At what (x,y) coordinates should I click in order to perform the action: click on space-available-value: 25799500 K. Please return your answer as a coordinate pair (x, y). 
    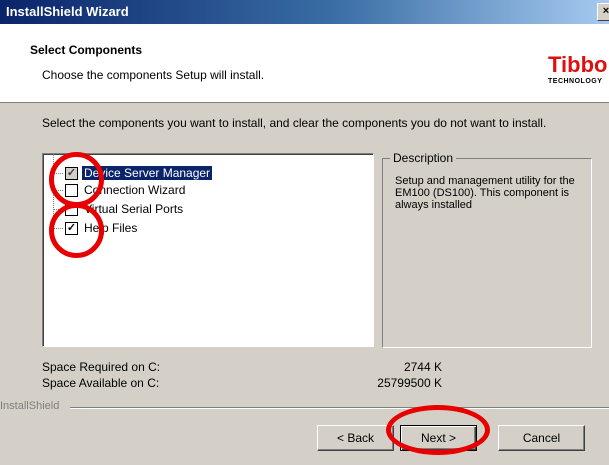
    Looking at the image, I should click on (409, 383).